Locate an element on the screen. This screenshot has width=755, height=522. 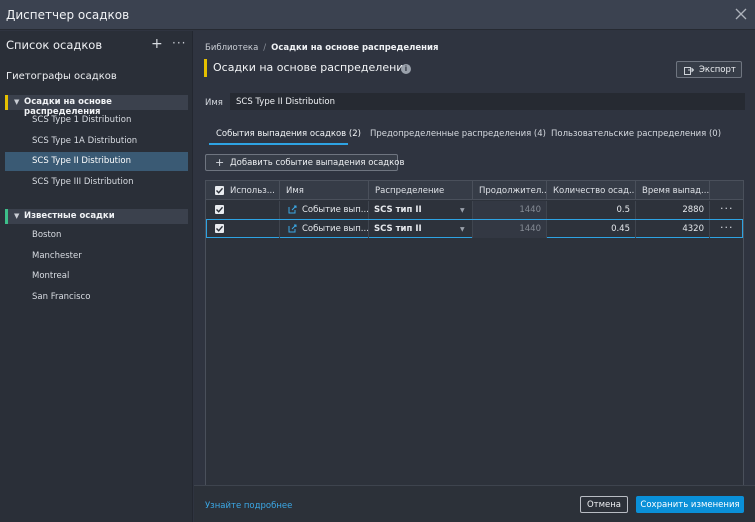
time-cell: 2880 is located at coordinates (673, 210).